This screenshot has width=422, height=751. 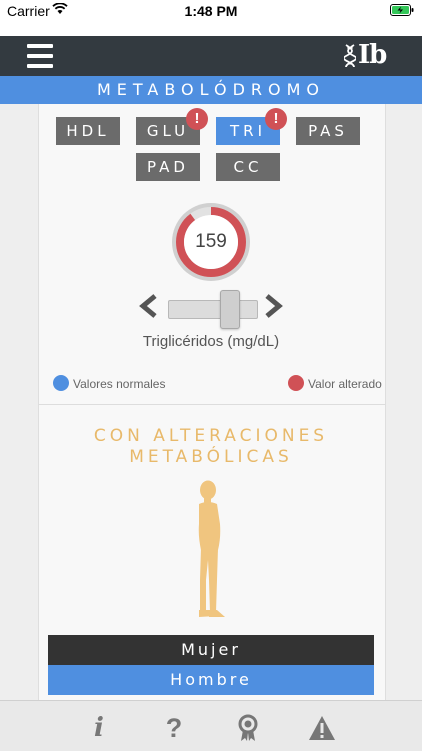 What do you see at coordinates (273, 306) in the screenshot?
I see `chevron-right-icon` at bounding box center [273, 306].